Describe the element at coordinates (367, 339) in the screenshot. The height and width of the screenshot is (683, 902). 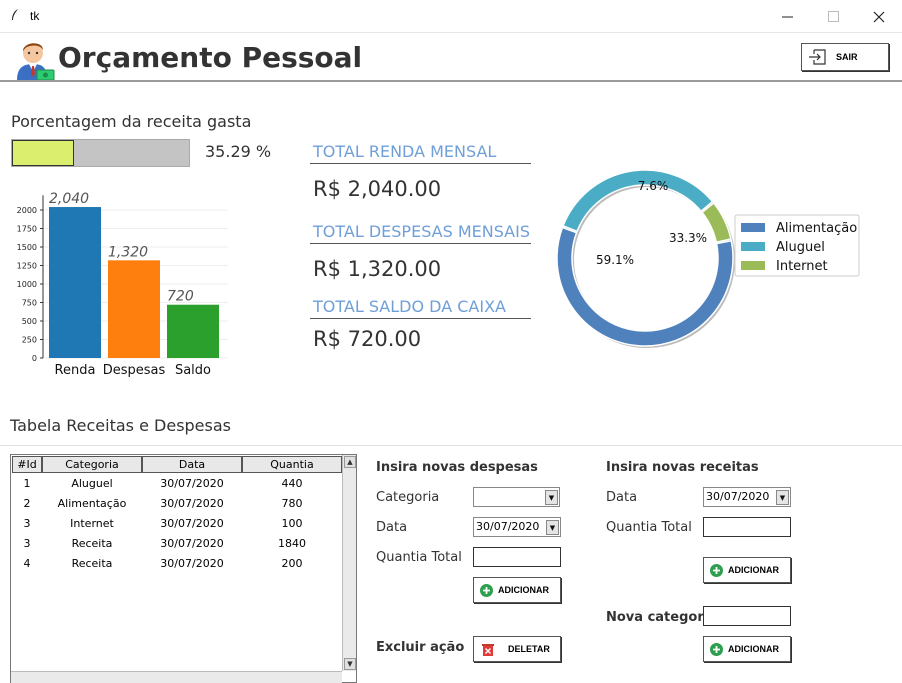
I see `total-saldo-value: R$ 720.00` at that location.